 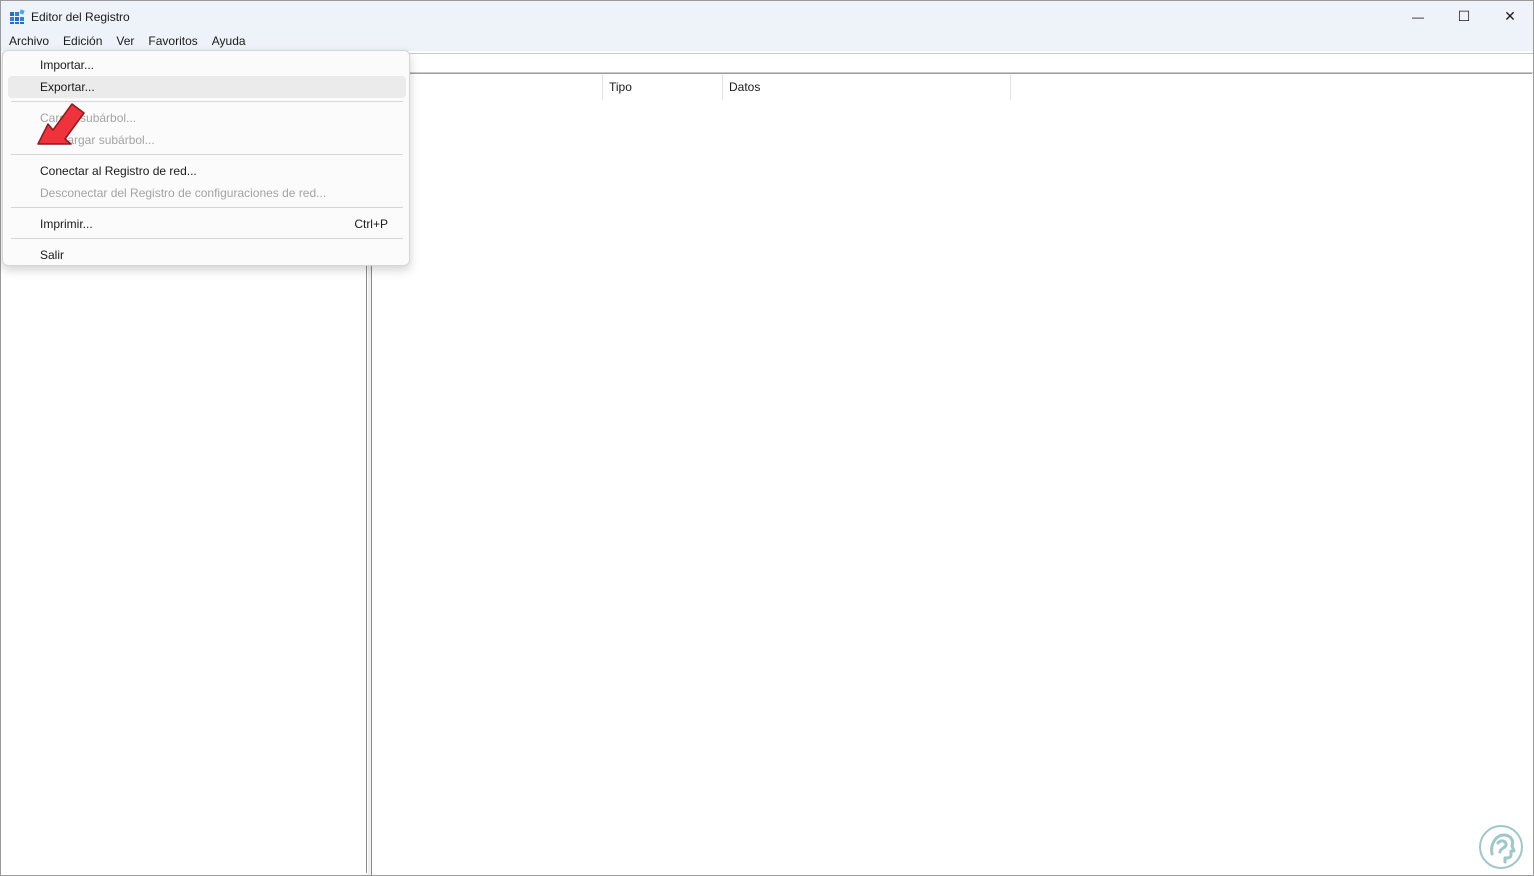 What do you see at coordinates (28, 41) in the screenshot?
I see `menu-archivo: Archivo` at bounding box center [28, 41].